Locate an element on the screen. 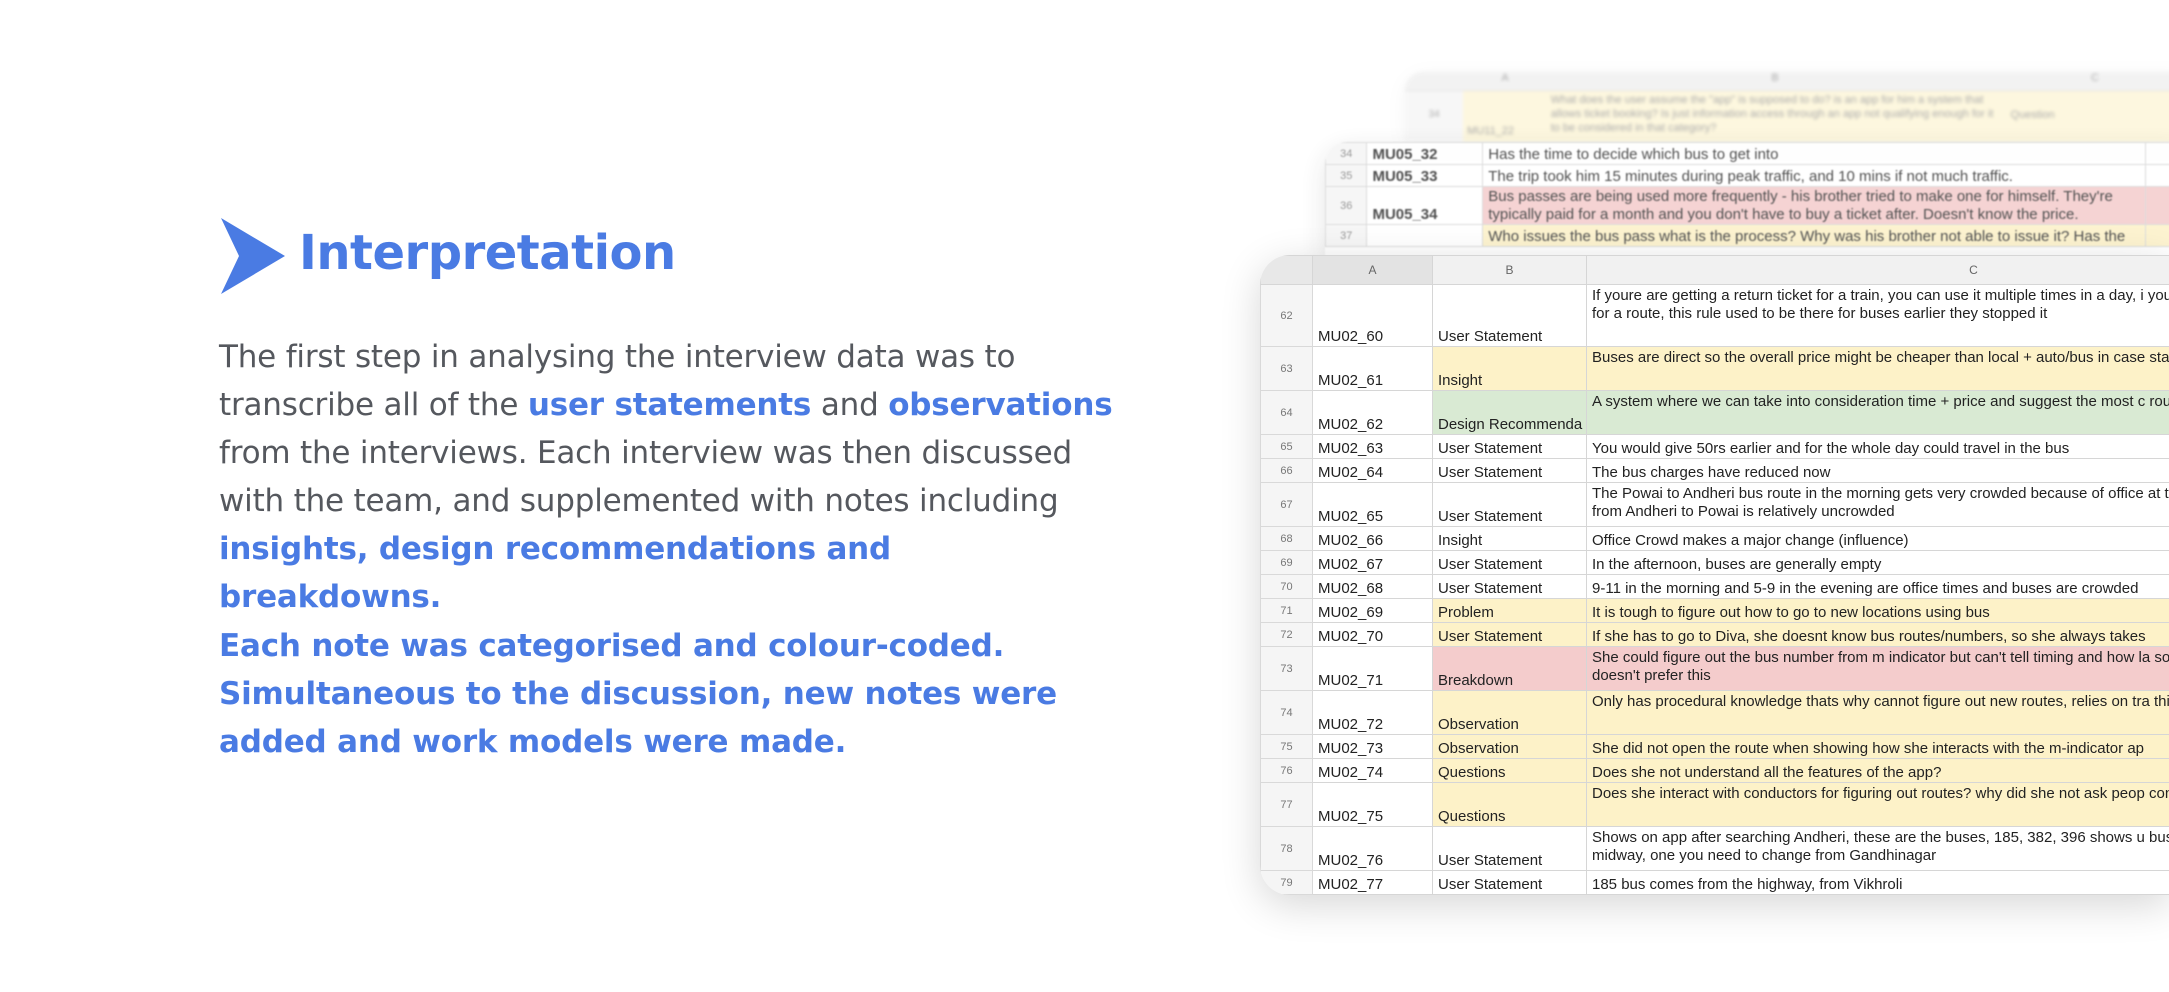 This screenshot has height=992, width=2169. note-category-cell: Problem is located at coordinates (1509, 610).